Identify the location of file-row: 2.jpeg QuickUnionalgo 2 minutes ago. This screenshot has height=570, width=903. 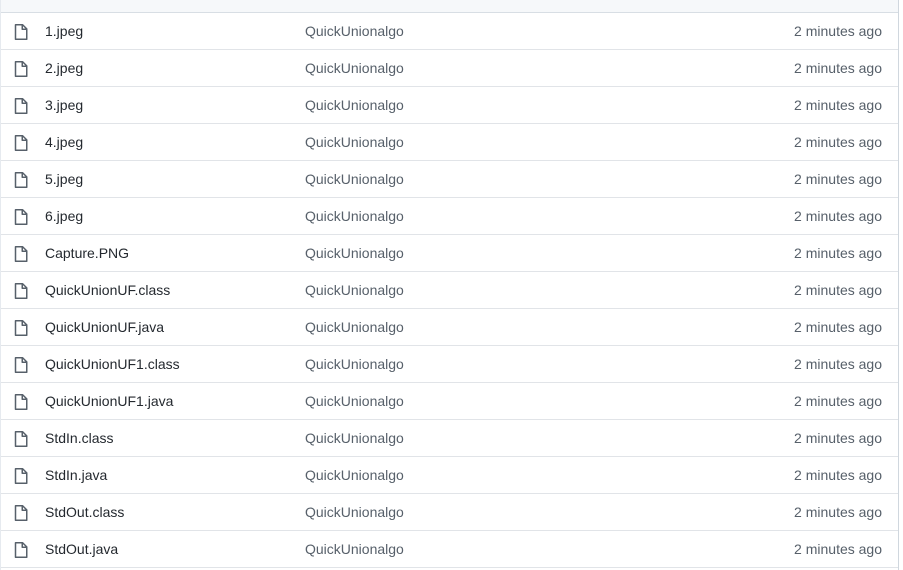
(449, 68).